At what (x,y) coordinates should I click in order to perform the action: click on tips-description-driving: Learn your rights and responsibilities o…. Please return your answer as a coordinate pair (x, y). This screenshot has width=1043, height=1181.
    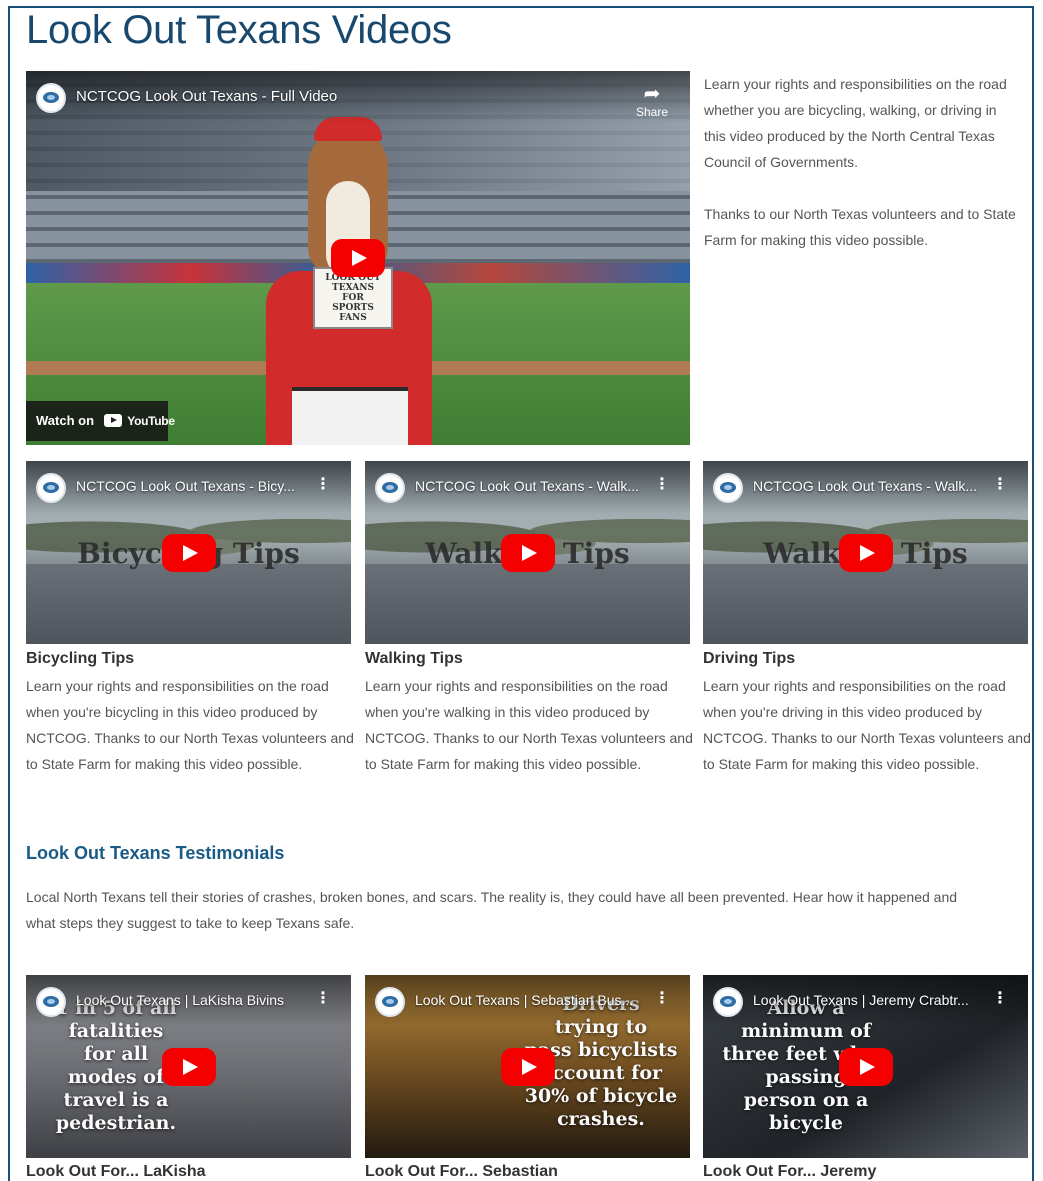
    Looking at the image, I should click on (867, 725).